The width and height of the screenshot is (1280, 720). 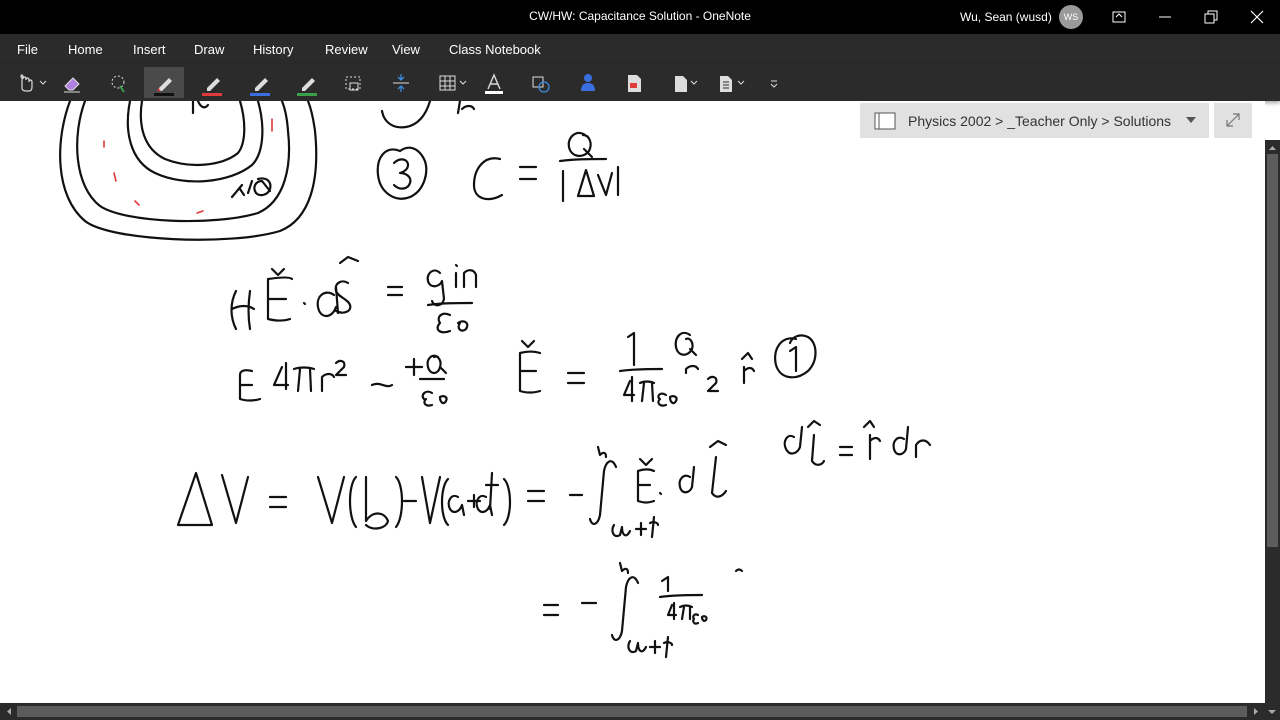 I want to click on restore-icon, so click(x=1211, y=17).